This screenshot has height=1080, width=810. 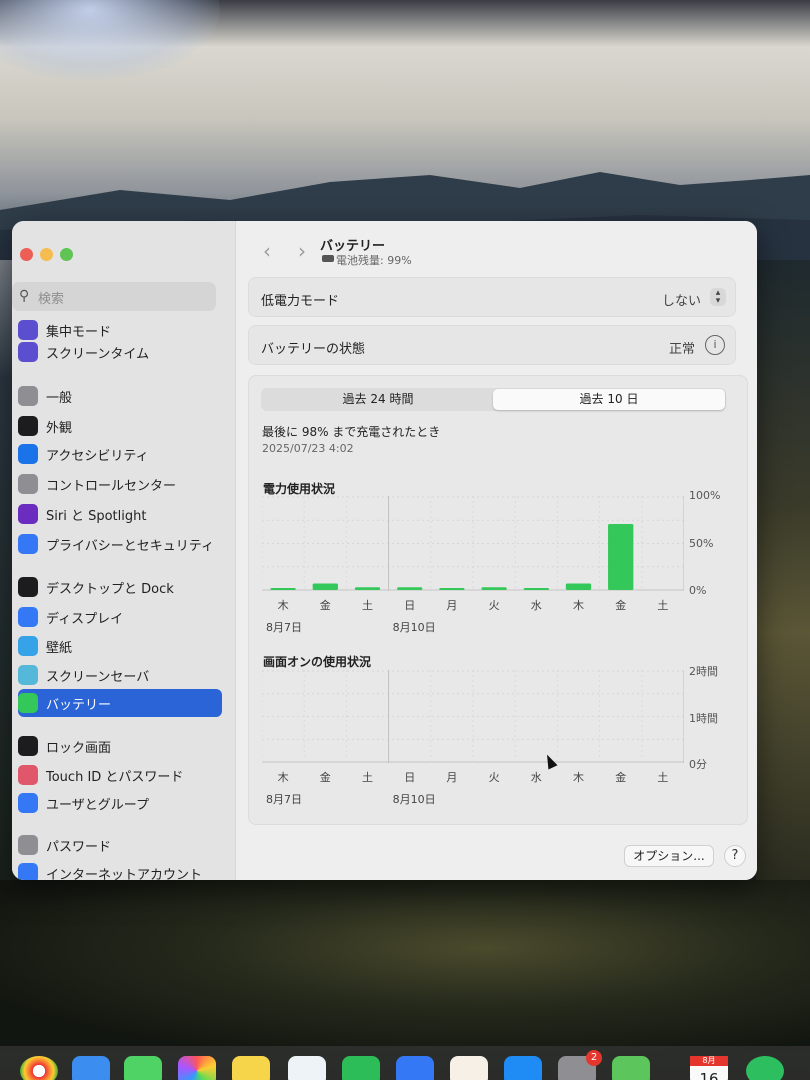 I want to click on sidebar-item: アクセシビリティ, so click(x=120, y=454).